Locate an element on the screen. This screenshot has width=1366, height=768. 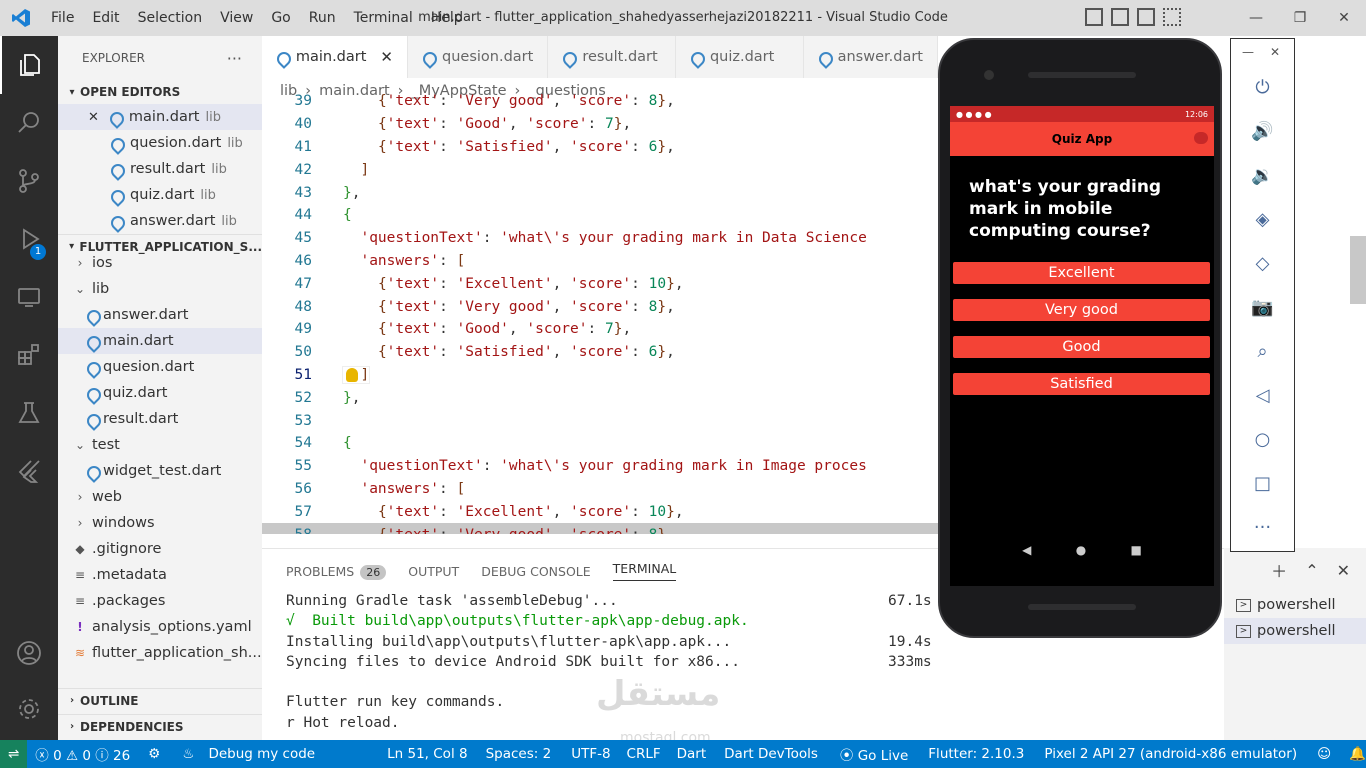
tab-quiz: quiz.dart is located at coordinates (740, 57).